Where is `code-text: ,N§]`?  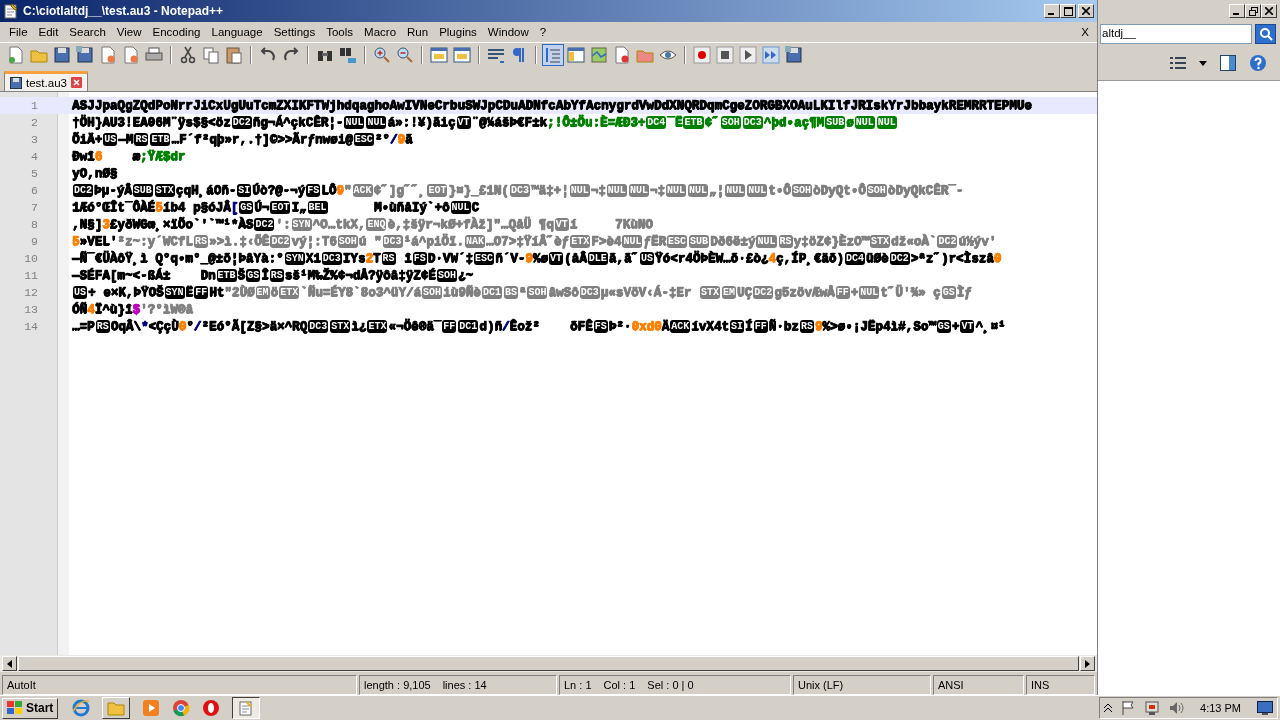 code-text: ,N§] is located at coordinates (87, 224).